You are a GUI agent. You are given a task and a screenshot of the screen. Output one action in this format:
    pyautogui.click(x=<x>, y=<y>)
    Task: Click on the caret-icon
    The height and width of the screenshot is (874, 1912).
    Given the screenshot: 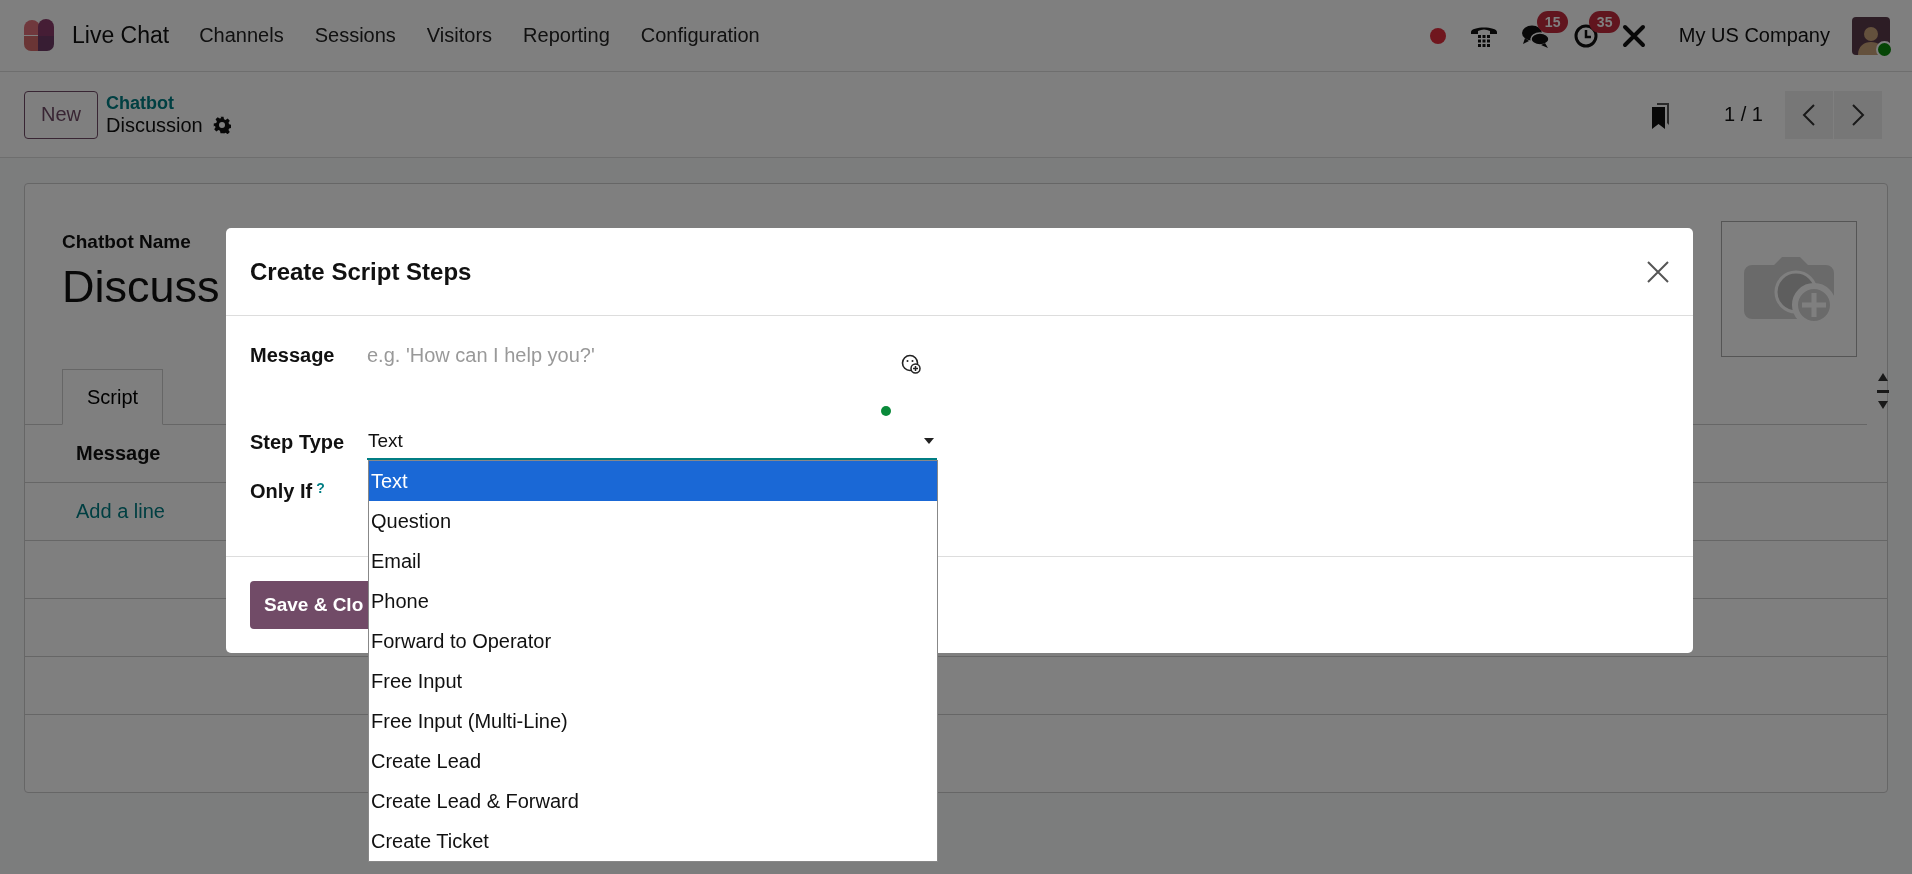 What is the action you would take?
    pyautogui.click(x=929, y=441)
    